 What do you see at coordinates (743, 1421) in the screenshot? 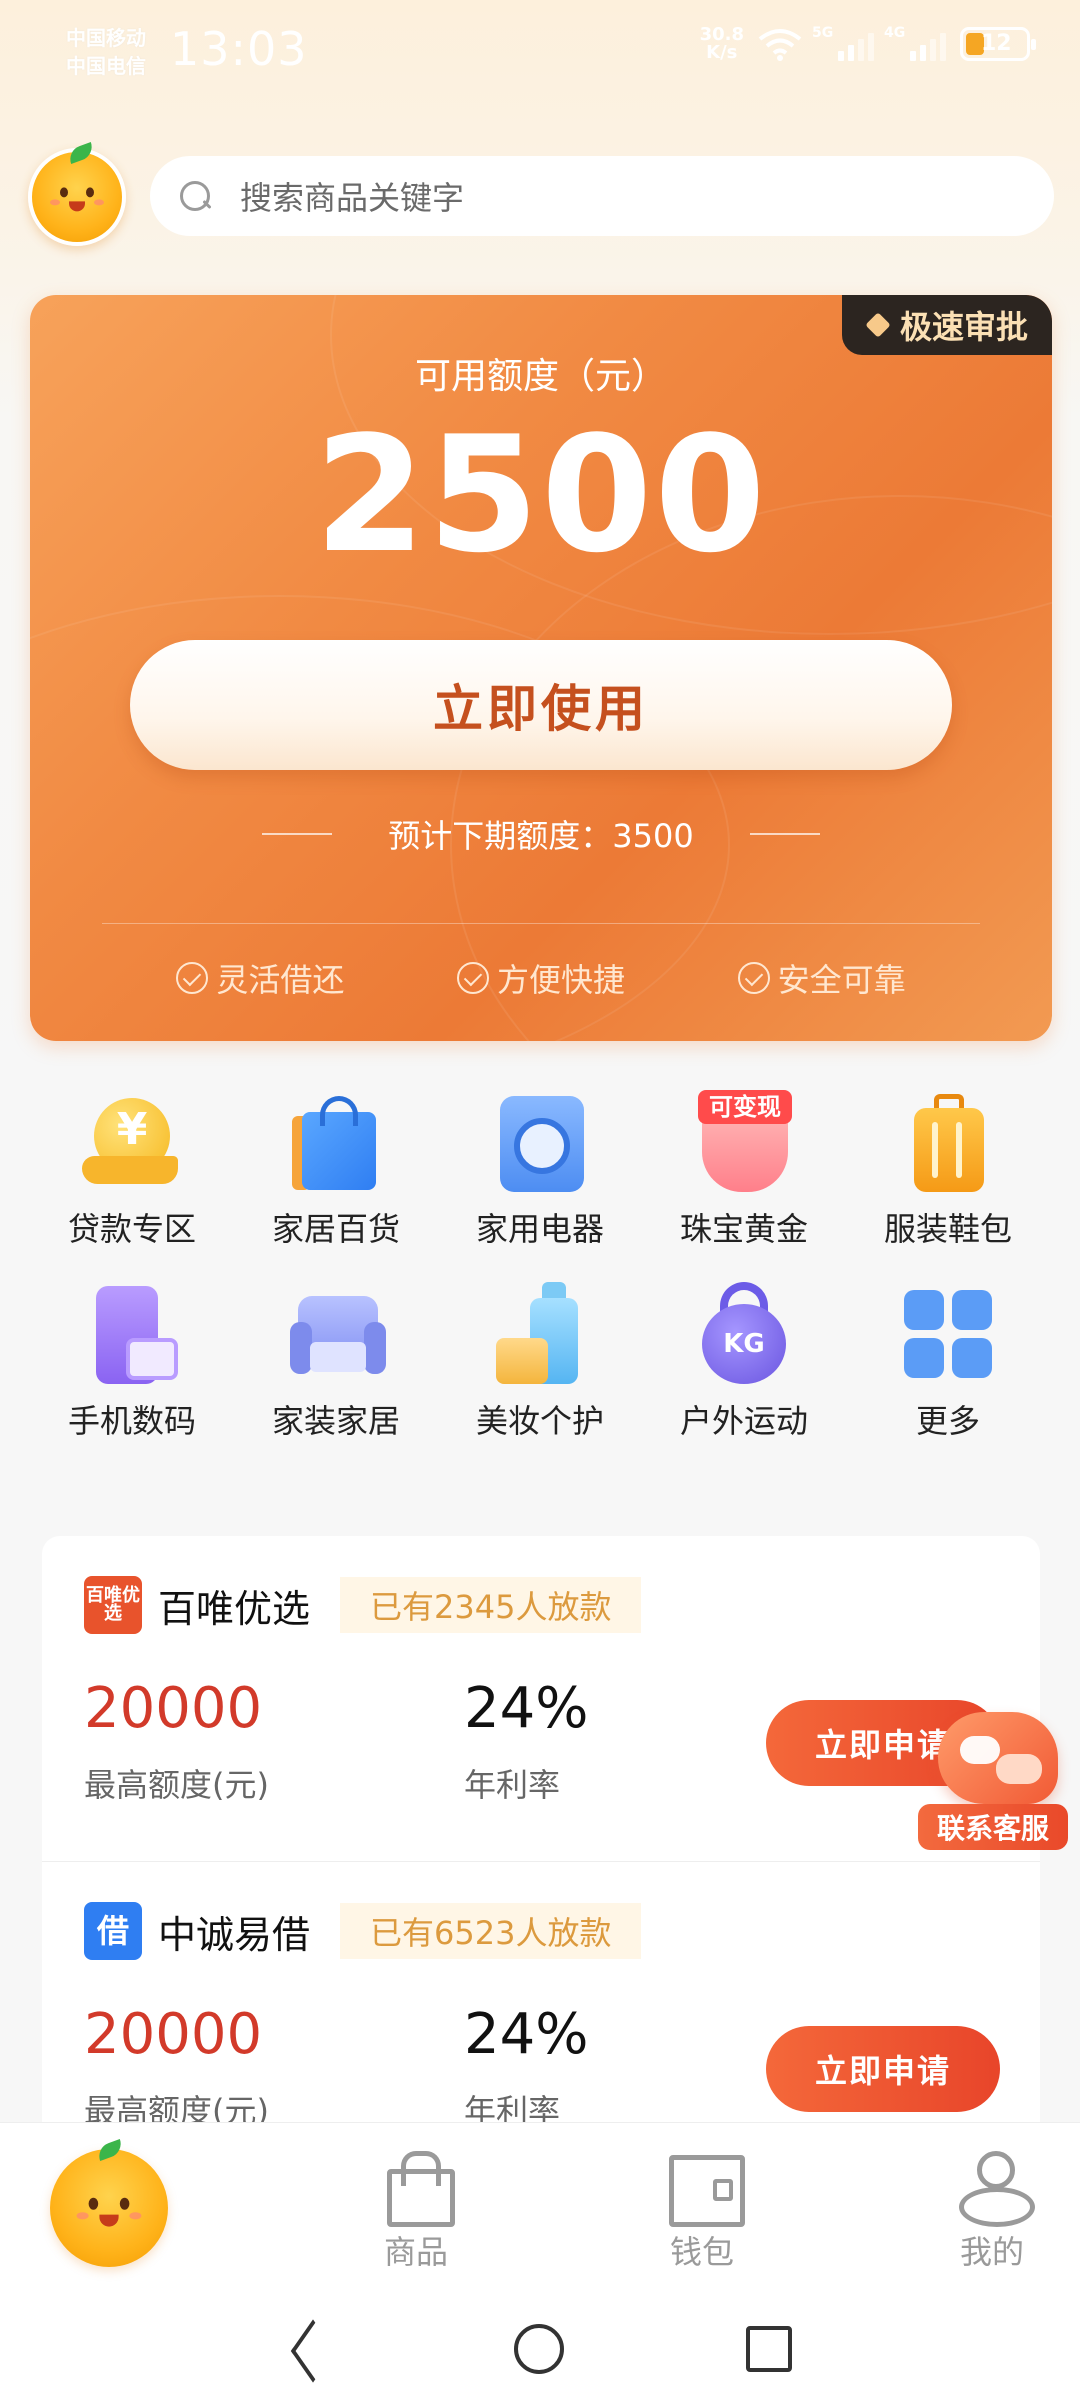
I see `category-label: 户外运动` at bounding box center [743, 1421].